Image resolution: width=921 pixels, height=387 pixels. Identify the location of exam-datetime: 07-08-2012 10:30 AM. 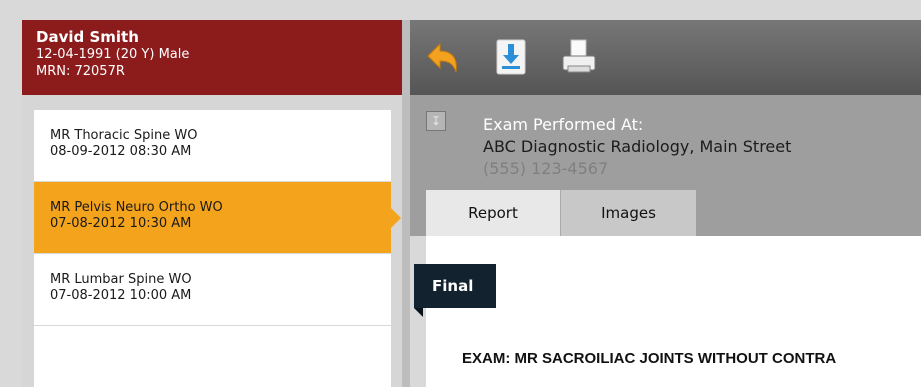
(121, 223).